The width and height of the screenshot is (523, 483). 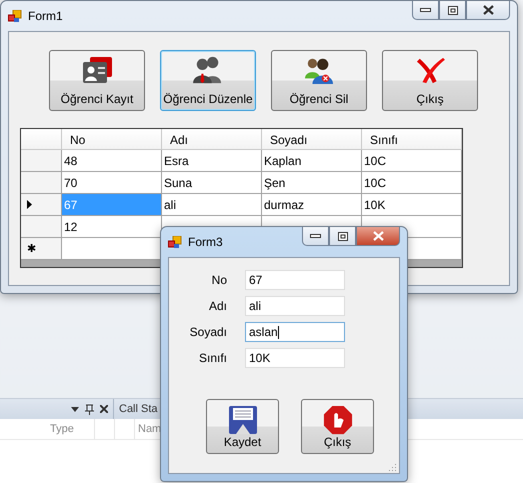 What do you see at coordinates (295, 332) in the screenshot?
I see `input-field: aslan` at bounding box center [295, 332].